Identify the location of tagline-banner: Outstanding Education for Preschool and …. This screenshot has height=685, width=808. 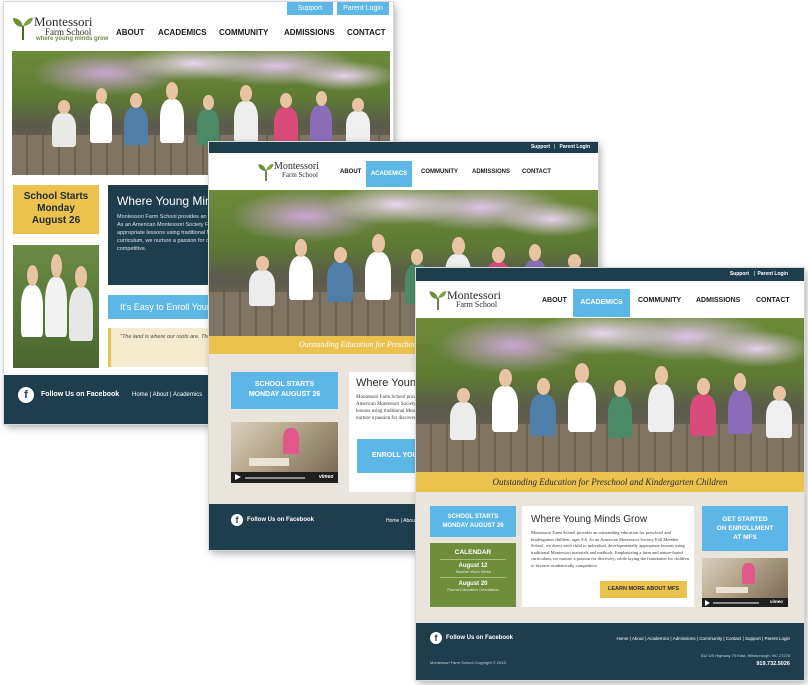
(610, 482).